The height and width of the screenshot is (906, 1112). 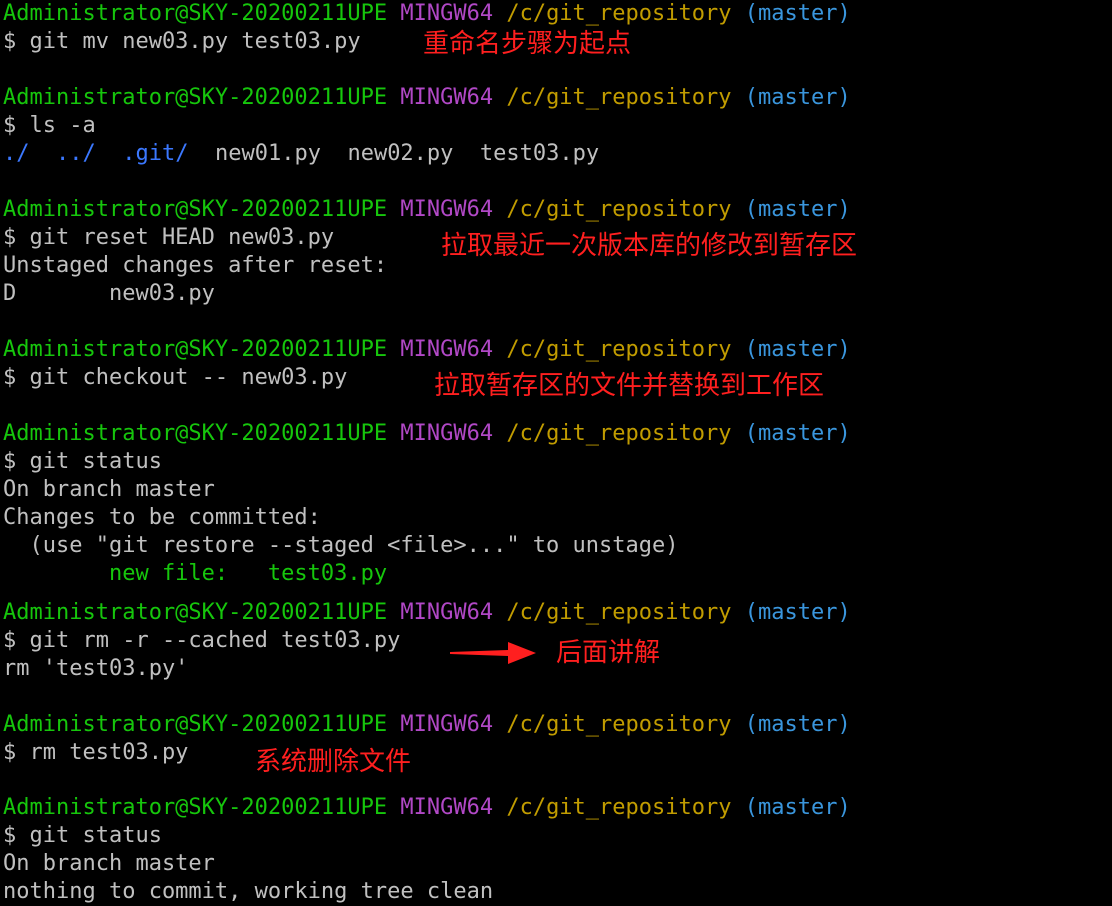 What do you see at coordinates (539, 153) in the screenshot?
I see `ls-file: test03.py` at bounding box center [539, 153].